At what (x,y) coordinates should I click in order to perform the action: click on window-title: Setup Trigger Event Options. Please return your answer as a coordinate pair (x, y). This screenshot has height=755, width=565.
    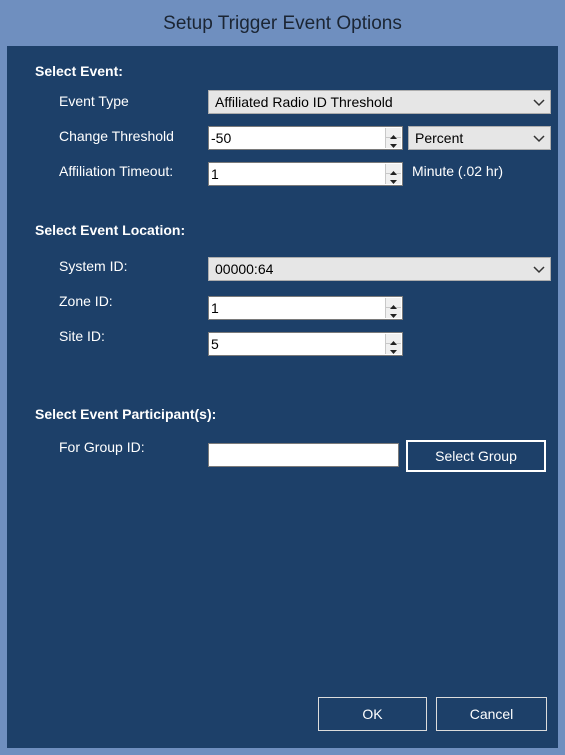
    Looking at the image, I should click on (282, 23).